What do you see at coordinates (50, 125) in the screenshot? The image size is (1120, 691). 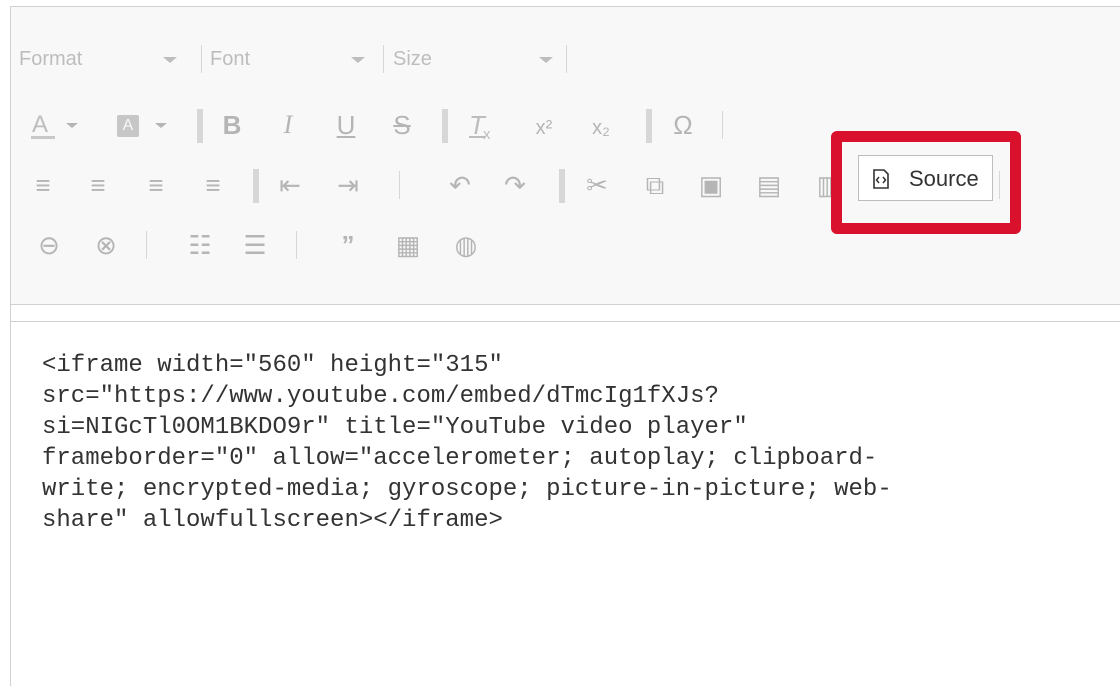 I see `text-color-button: A` at bounding box center [50, 125].